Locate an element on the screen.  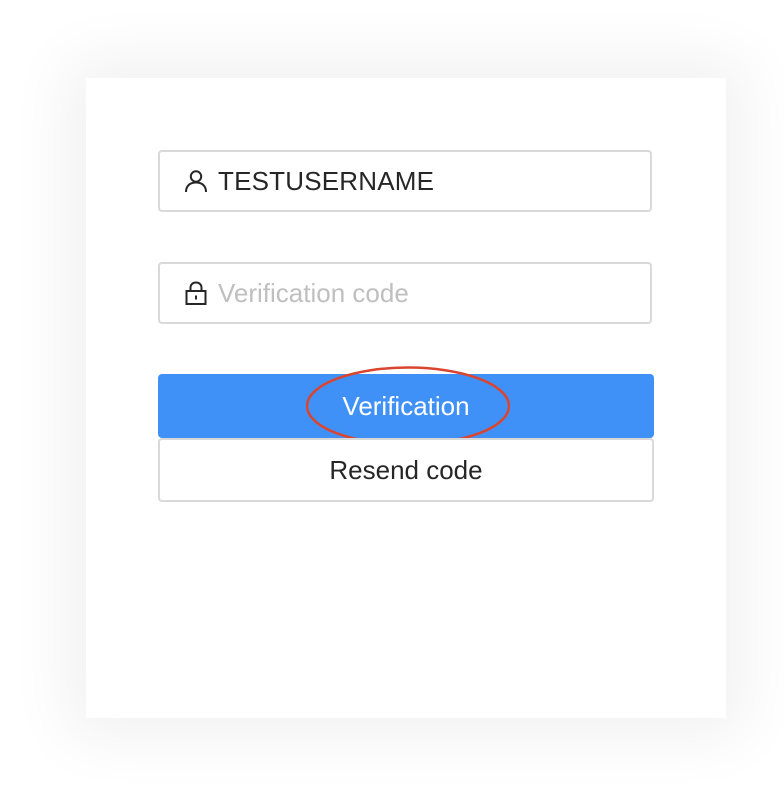
resend-code-button: Resend code is located at coordinates (406, 470).